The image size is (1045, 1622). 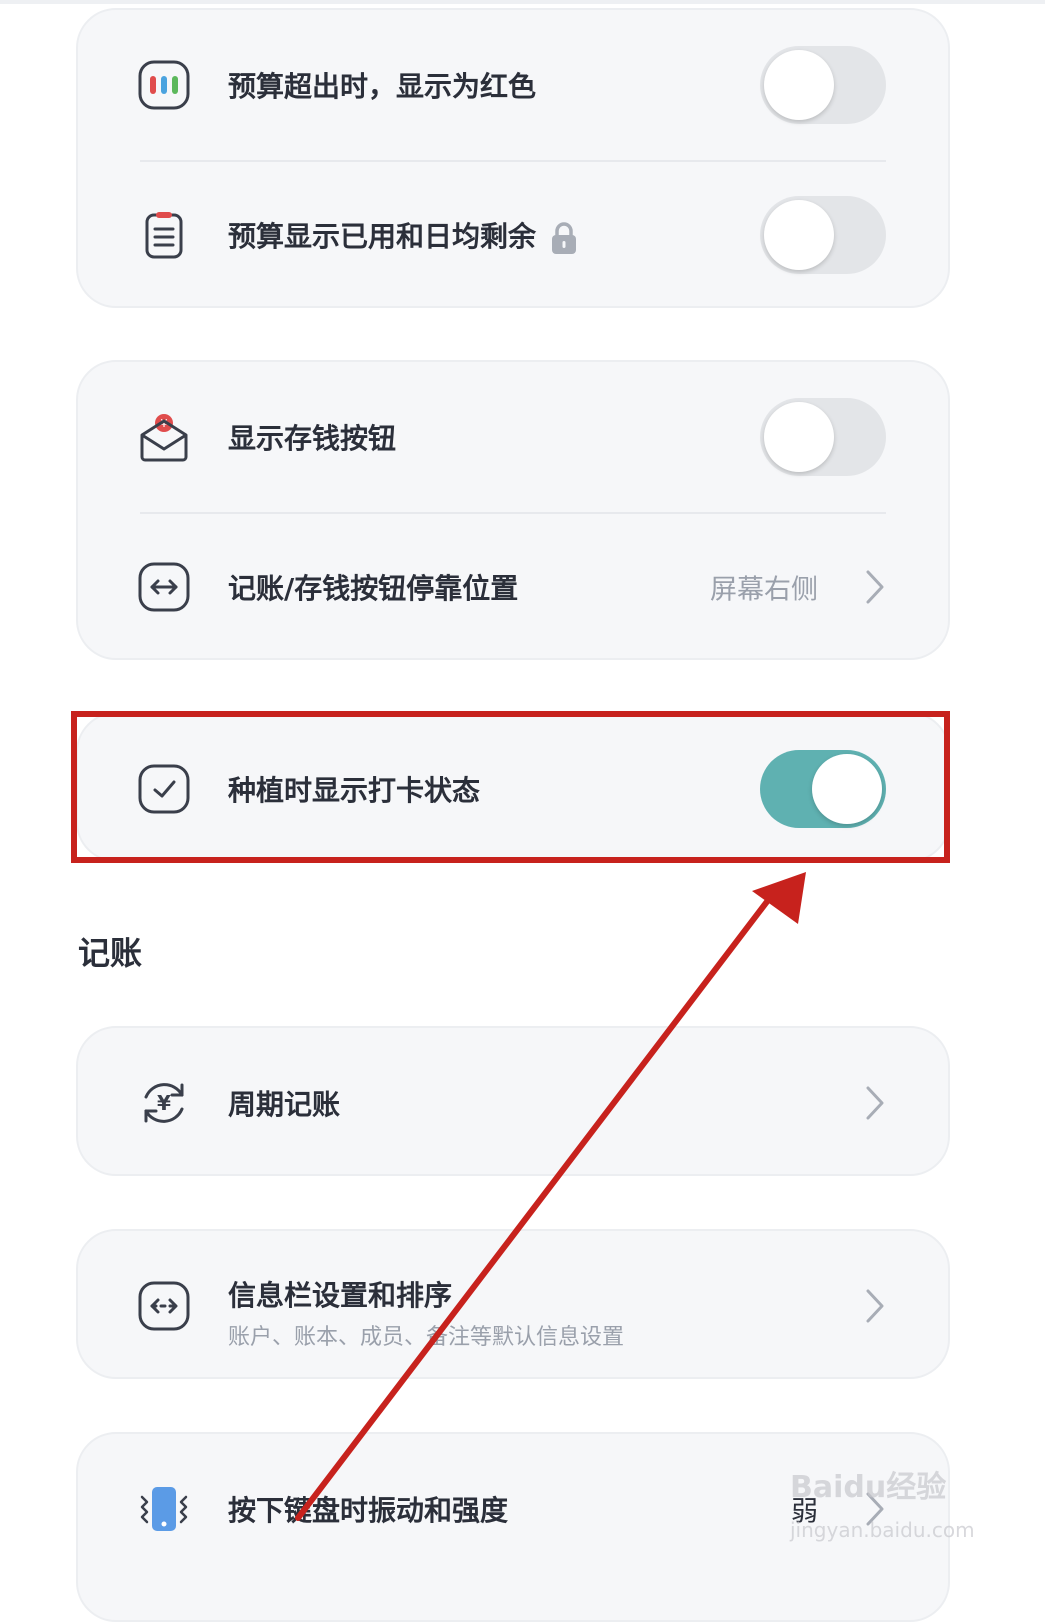 I want to click on savings-envelope-icon: ¥, so click(x=164, y=438).